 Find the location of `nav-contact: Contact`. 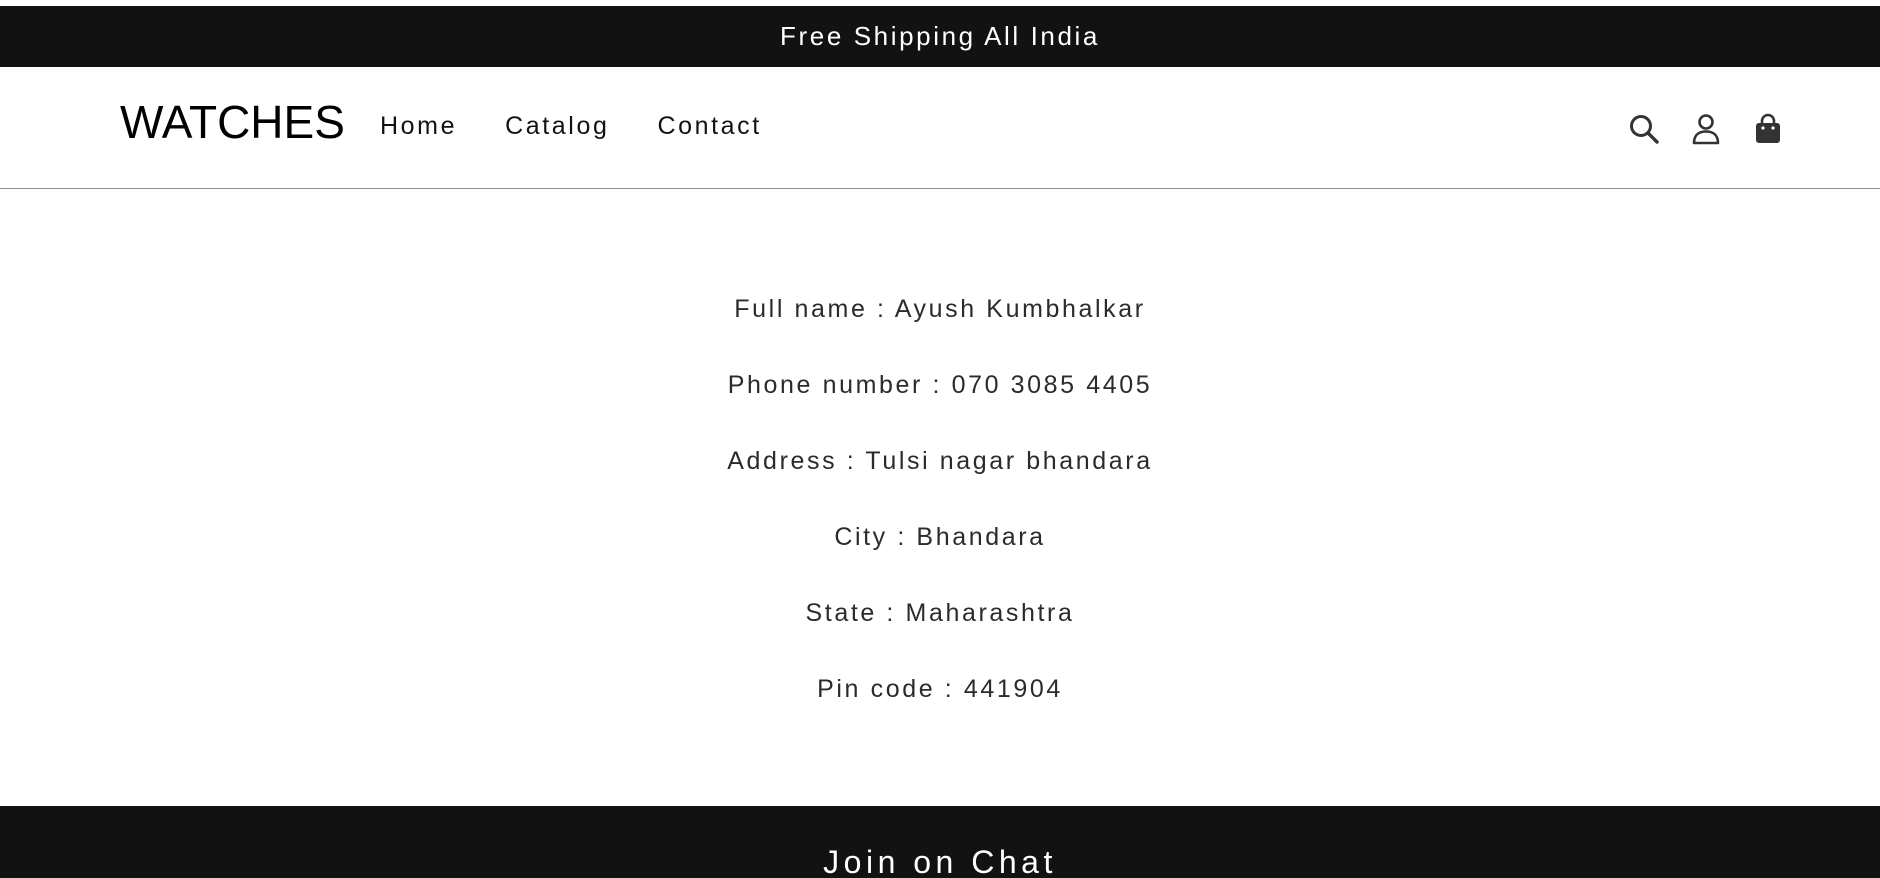

nav-contact: Contact is located at coordinates (709, 126).